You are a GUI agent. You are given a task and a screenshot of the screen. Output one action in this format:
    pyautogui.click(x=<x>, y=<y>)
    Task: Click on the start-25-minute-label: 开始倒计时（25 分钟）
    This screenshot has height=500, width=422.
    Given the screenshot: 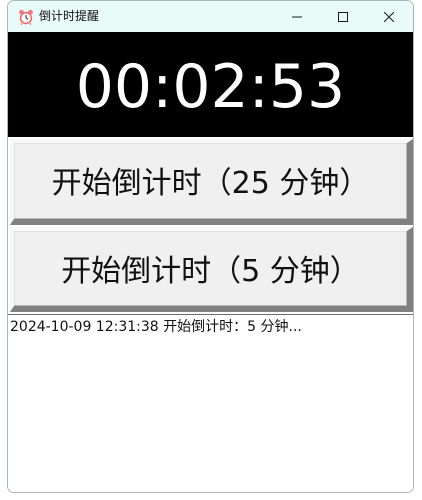 What is the action you would take?
    pyautogui.click(x=210, y=183)
    